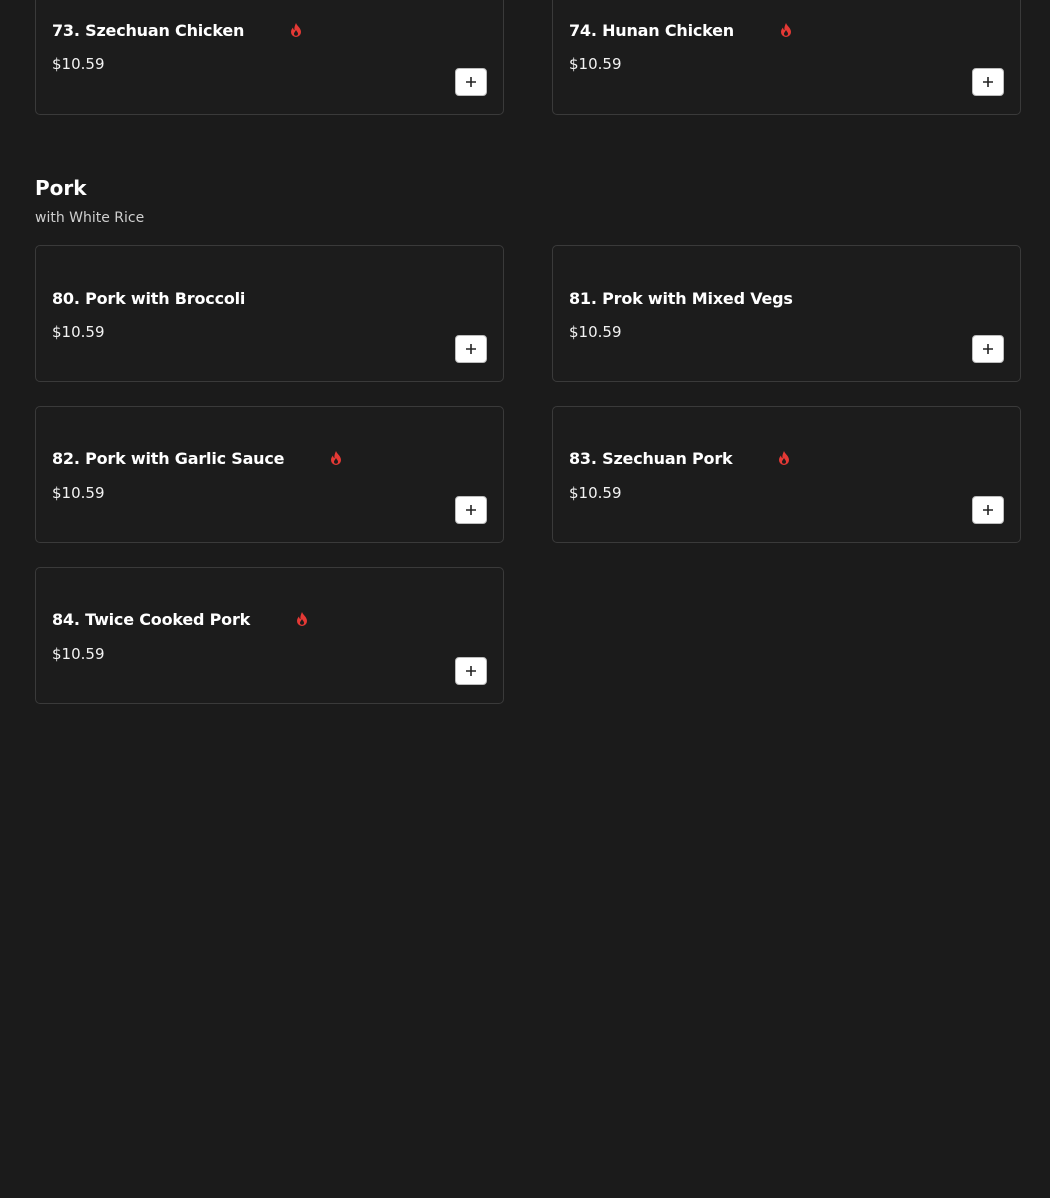  What do you see at coordinates (786, 57) in the screenshot?
I see `menu-item-card: 74. Hunan Chicken $10.59` at bounding box center [786, 57].